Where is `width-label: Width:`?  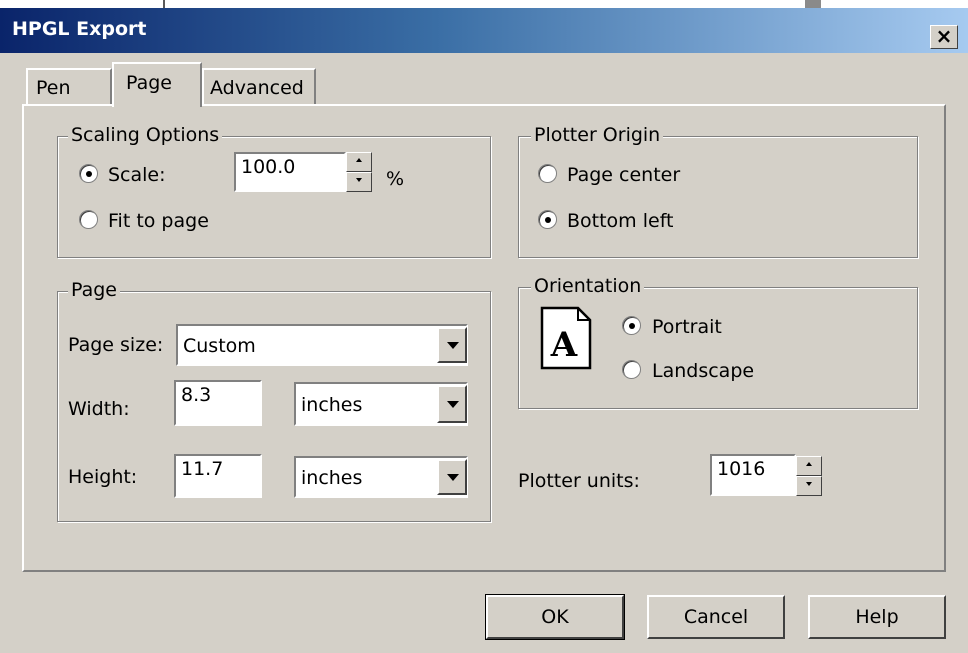 width-label: Width: is located at coordinates (99, 409).